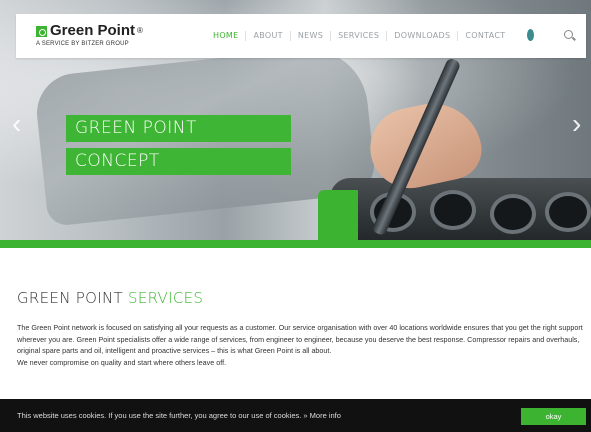 Image resolution: width=591 pixels, height=432 pixels. Describe the element at coordinates (322, 415) in the screenshot. I see `cookie-more-info-link: » More info` at that location.